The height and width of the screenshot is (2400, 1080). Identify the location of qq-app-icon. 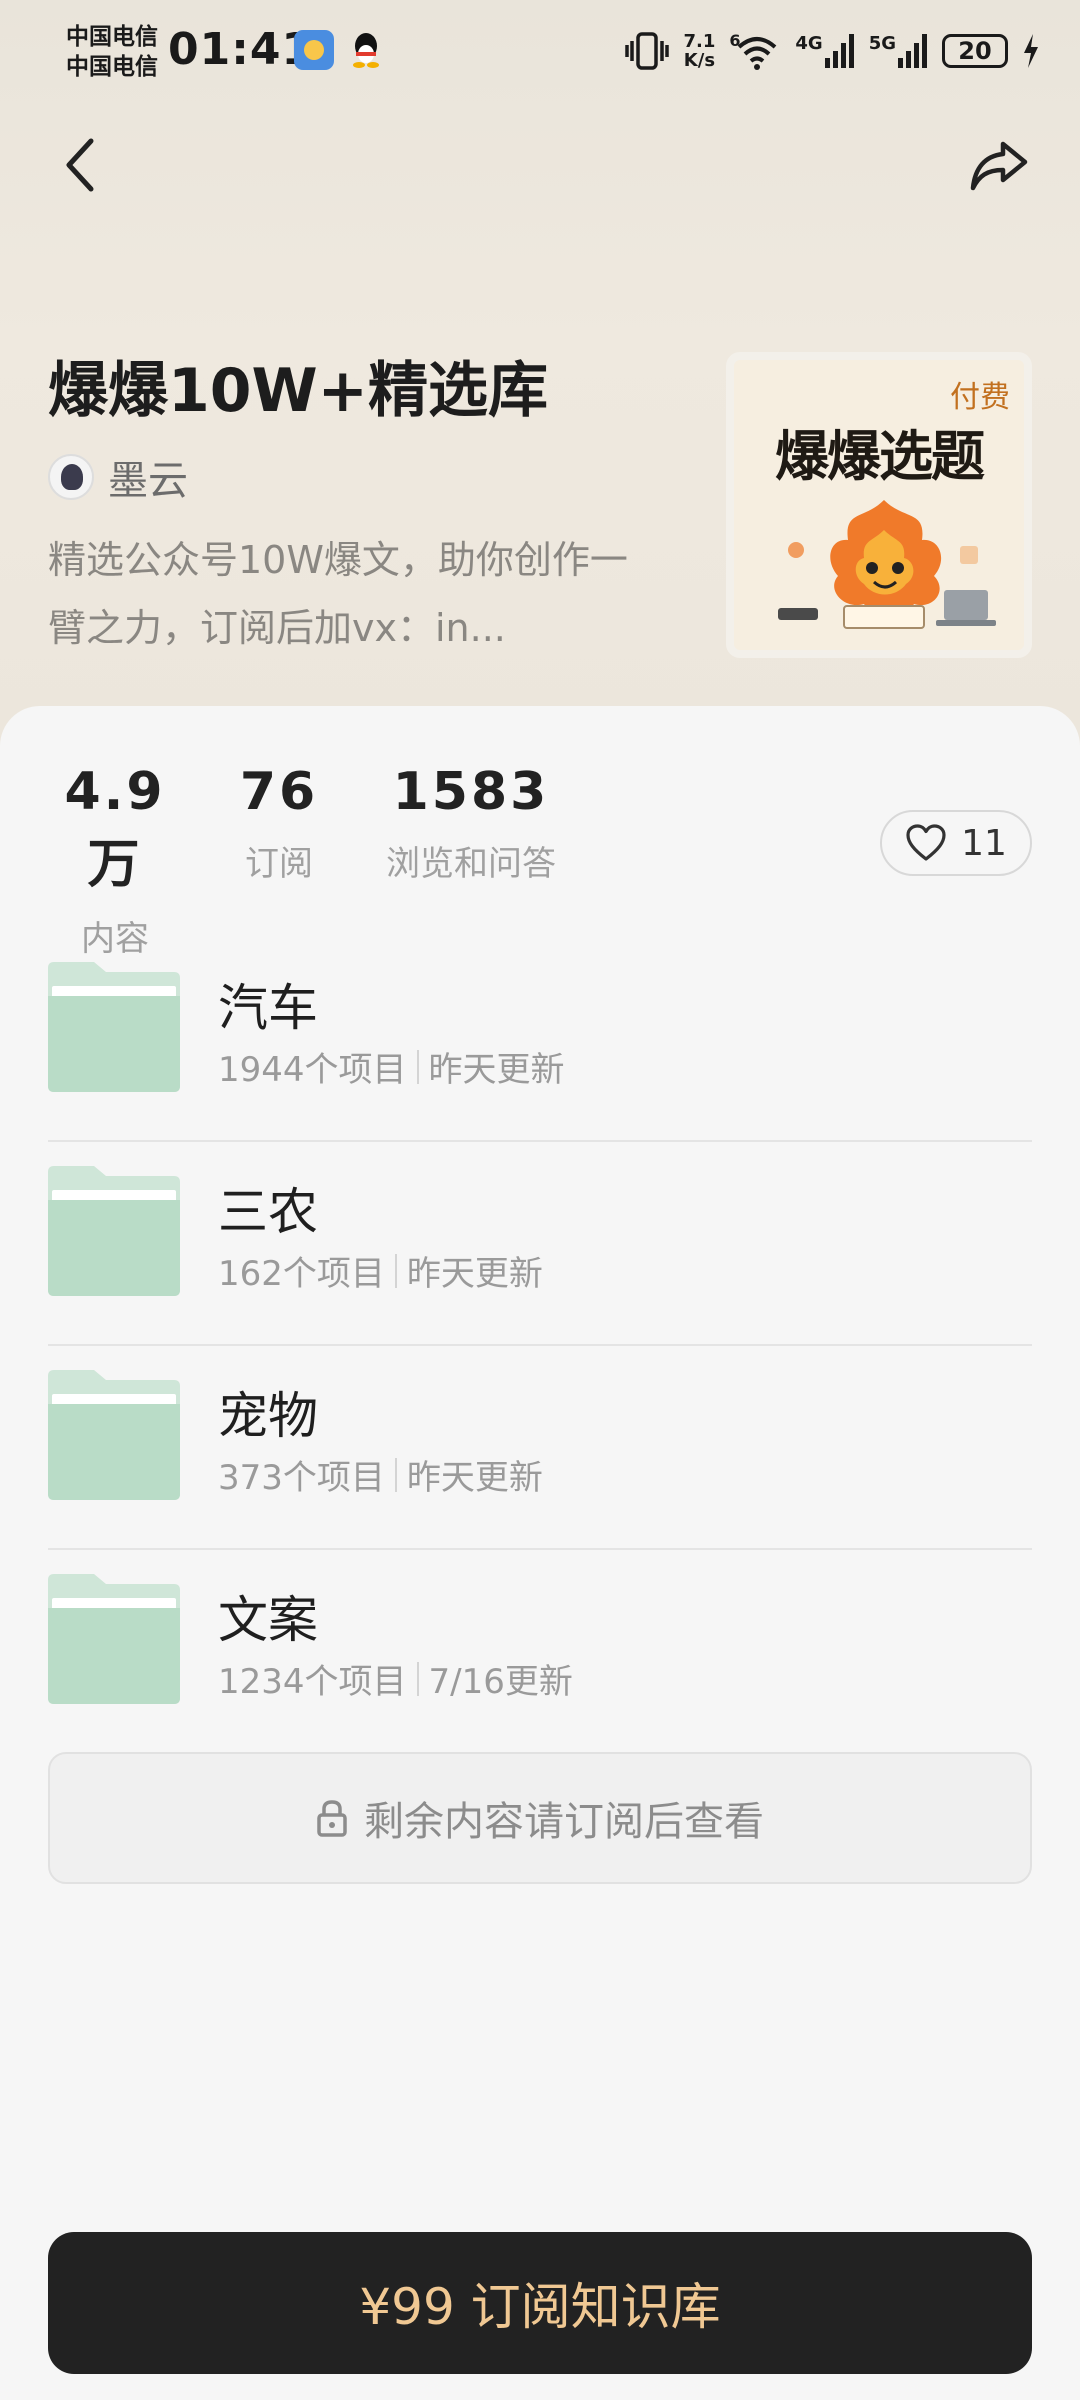
(366, 50).